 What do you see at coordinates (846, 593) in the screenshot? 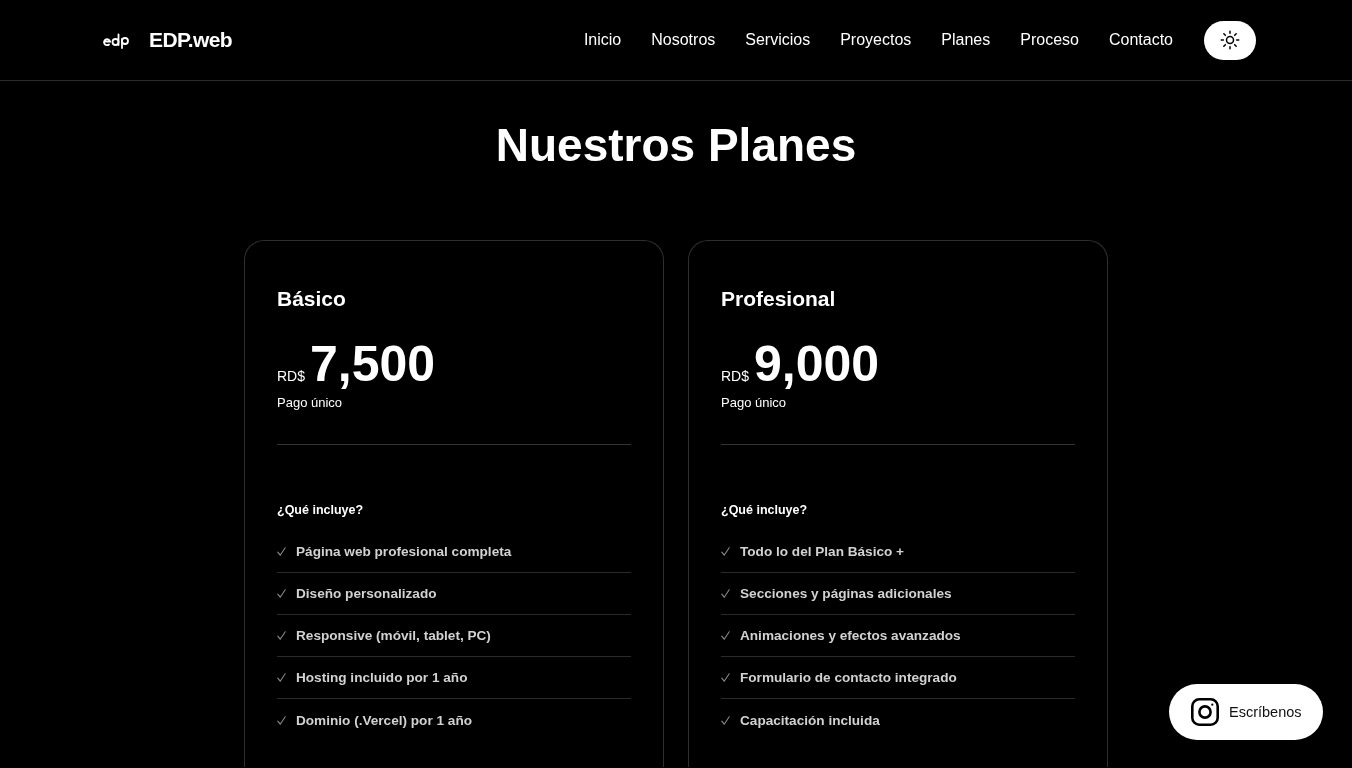
I see `feature-label: Secciones y páginas adicionales` at bounding box center [846, 593].